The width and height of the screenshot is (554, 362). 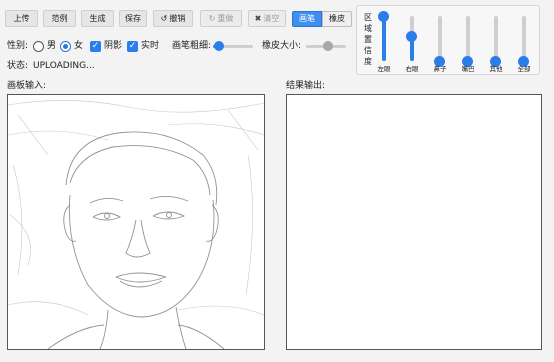 I want to click on eraser-size-thumb, so click(x=328, y=46).